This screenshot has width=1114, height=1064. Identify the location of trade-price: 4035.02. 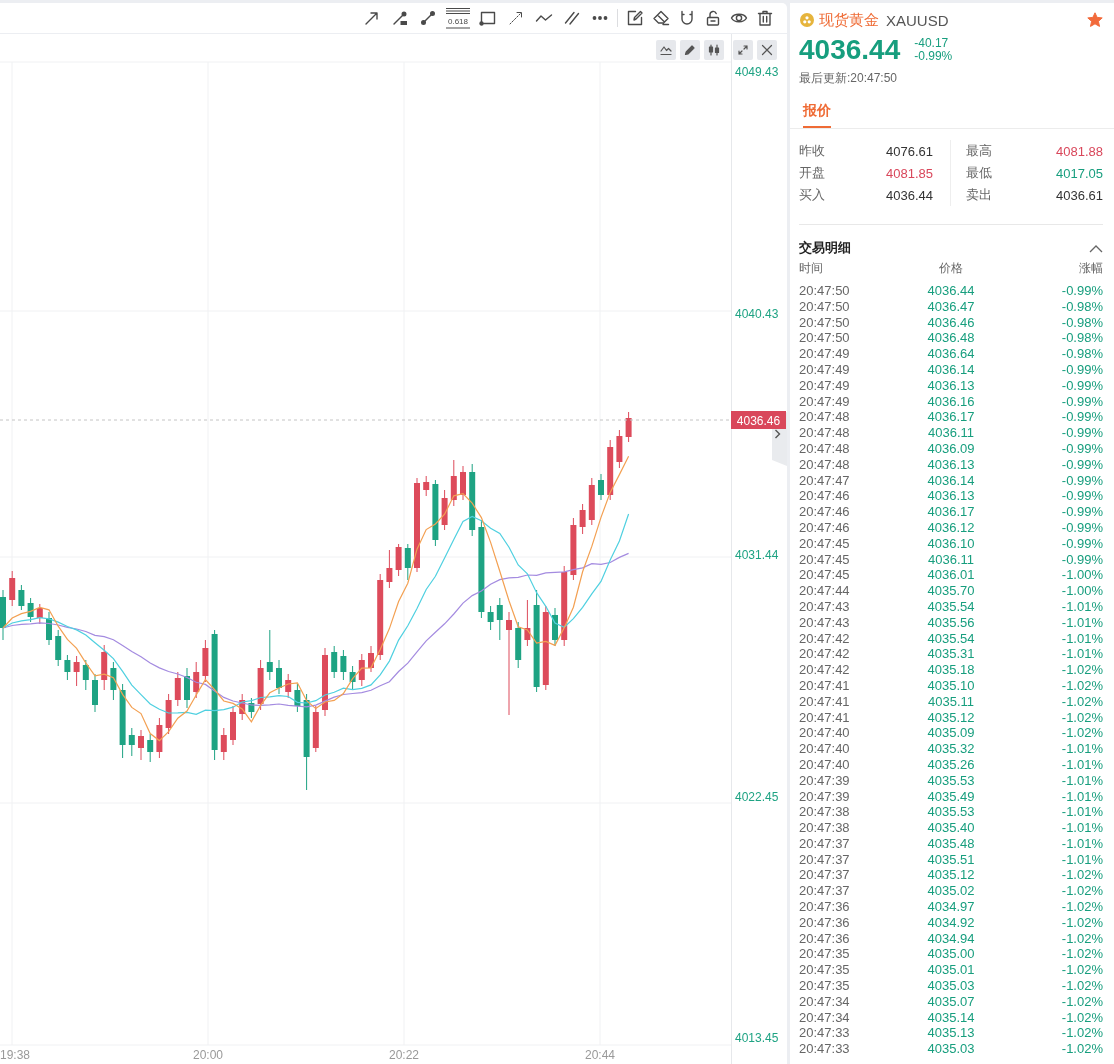
(951, 891).